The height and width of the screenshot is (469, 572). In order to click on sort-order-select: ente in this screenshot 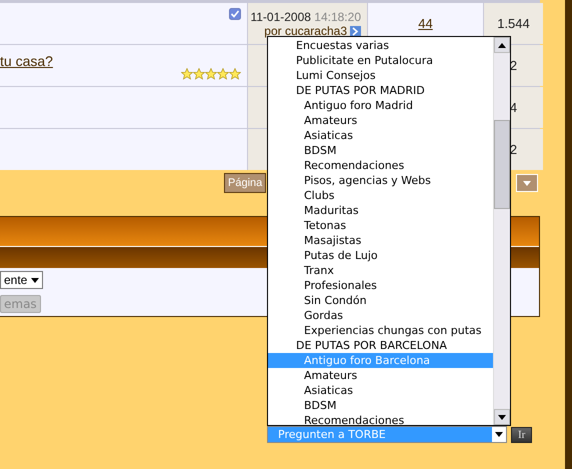, I will do `click(22, 280)`.